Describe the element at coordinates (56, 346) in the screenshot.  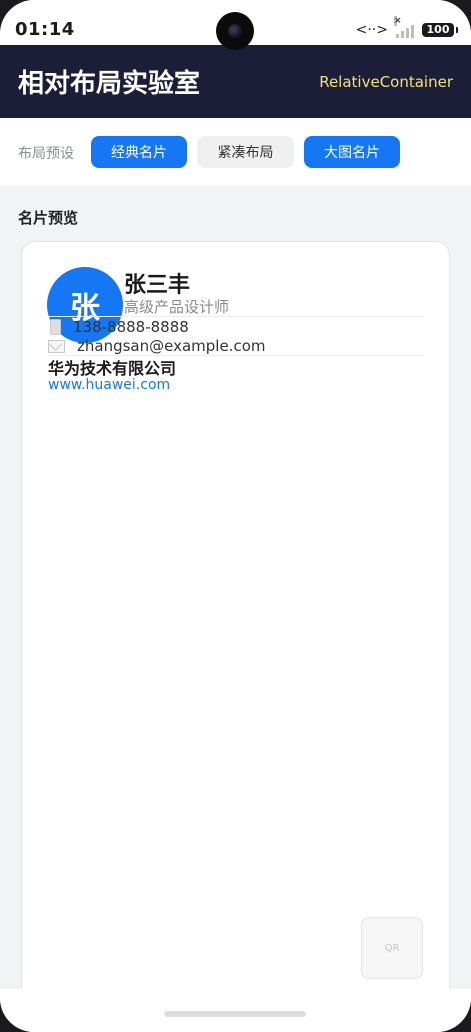
I see `mail-icon` at that location.